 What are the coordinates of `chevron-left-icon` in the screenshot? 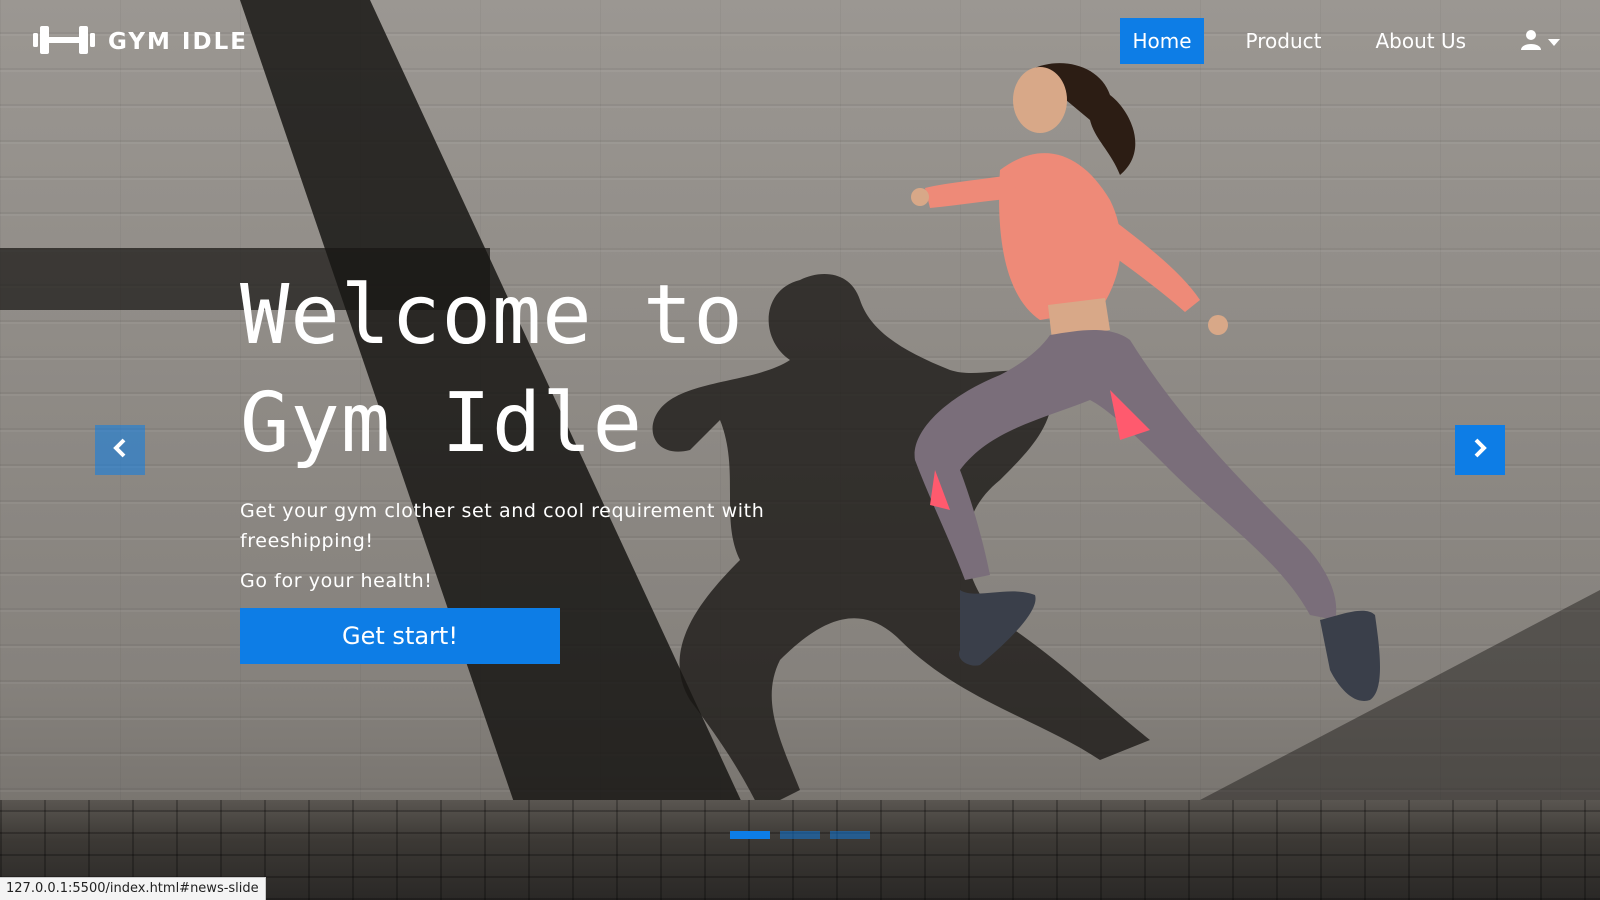 It's located at (120, 450).